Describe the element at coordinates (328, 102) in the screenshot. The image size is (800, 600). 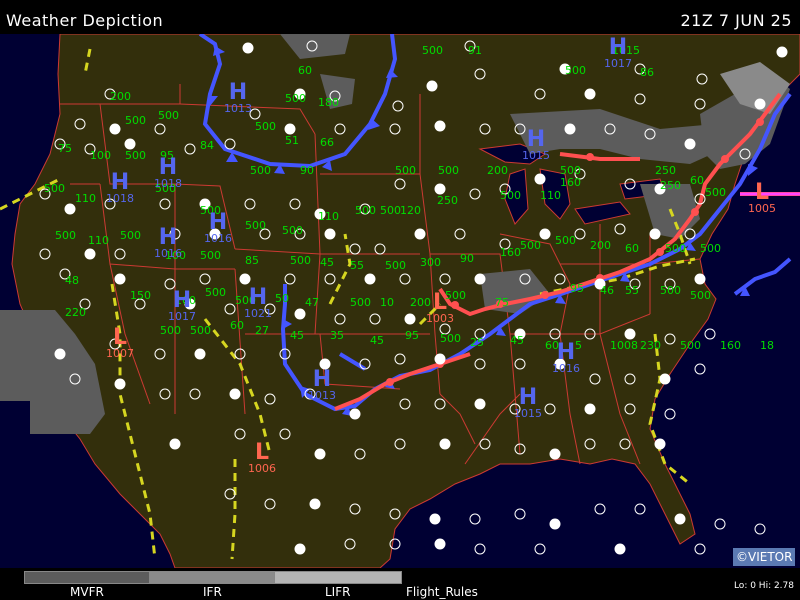
I see `ceiling-label: 180` at that location.